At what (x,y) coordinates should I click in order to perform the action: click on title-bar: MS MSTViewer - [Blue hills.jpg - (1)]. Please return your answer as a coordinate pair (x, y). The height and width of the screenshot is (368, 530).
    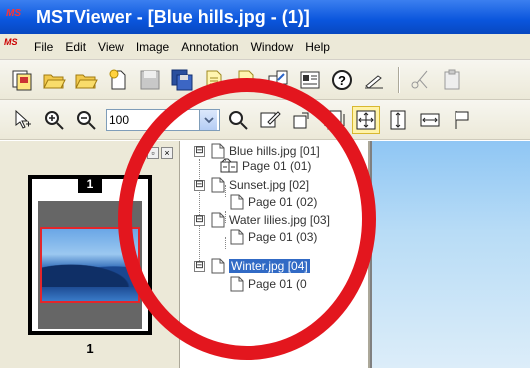
    Looking at the image, I should click on (265, 17).